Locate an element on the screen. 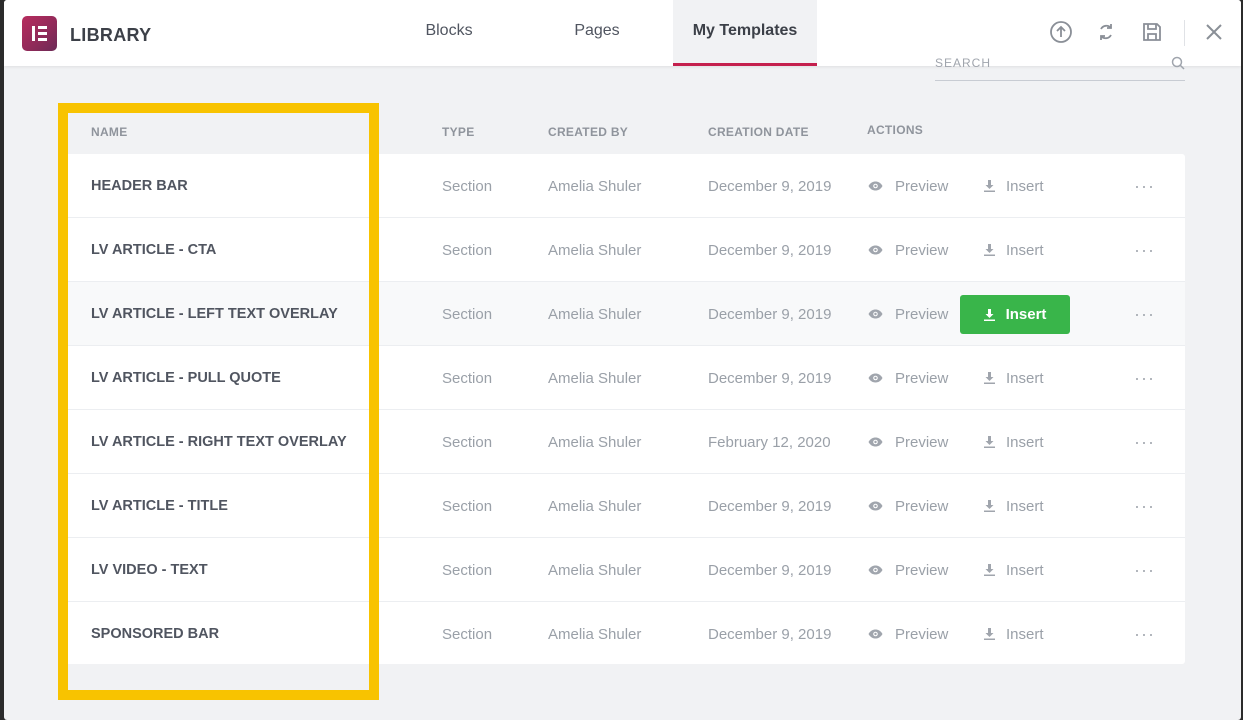 The image size is (1243, 720). template-name: HEADER BAR is located at coordinates (139, 186).